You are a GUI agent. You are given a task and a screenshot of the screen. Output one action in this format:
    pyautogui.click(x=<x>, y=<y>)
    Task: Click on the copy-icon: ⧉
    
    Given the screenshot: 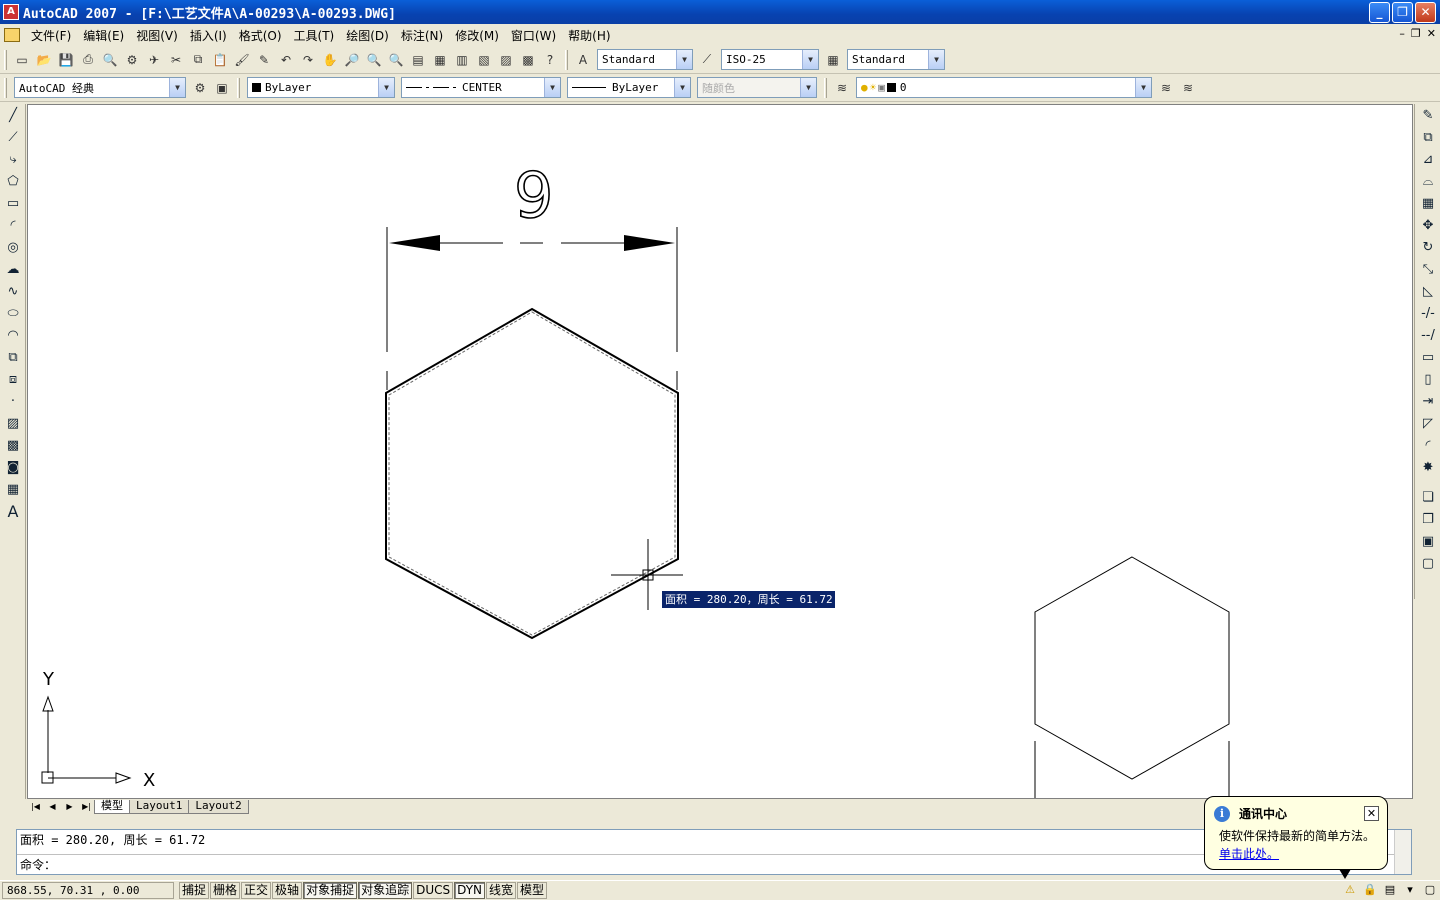 What is the action you would take?
    pyautogui.click(x=198, y=60)
    